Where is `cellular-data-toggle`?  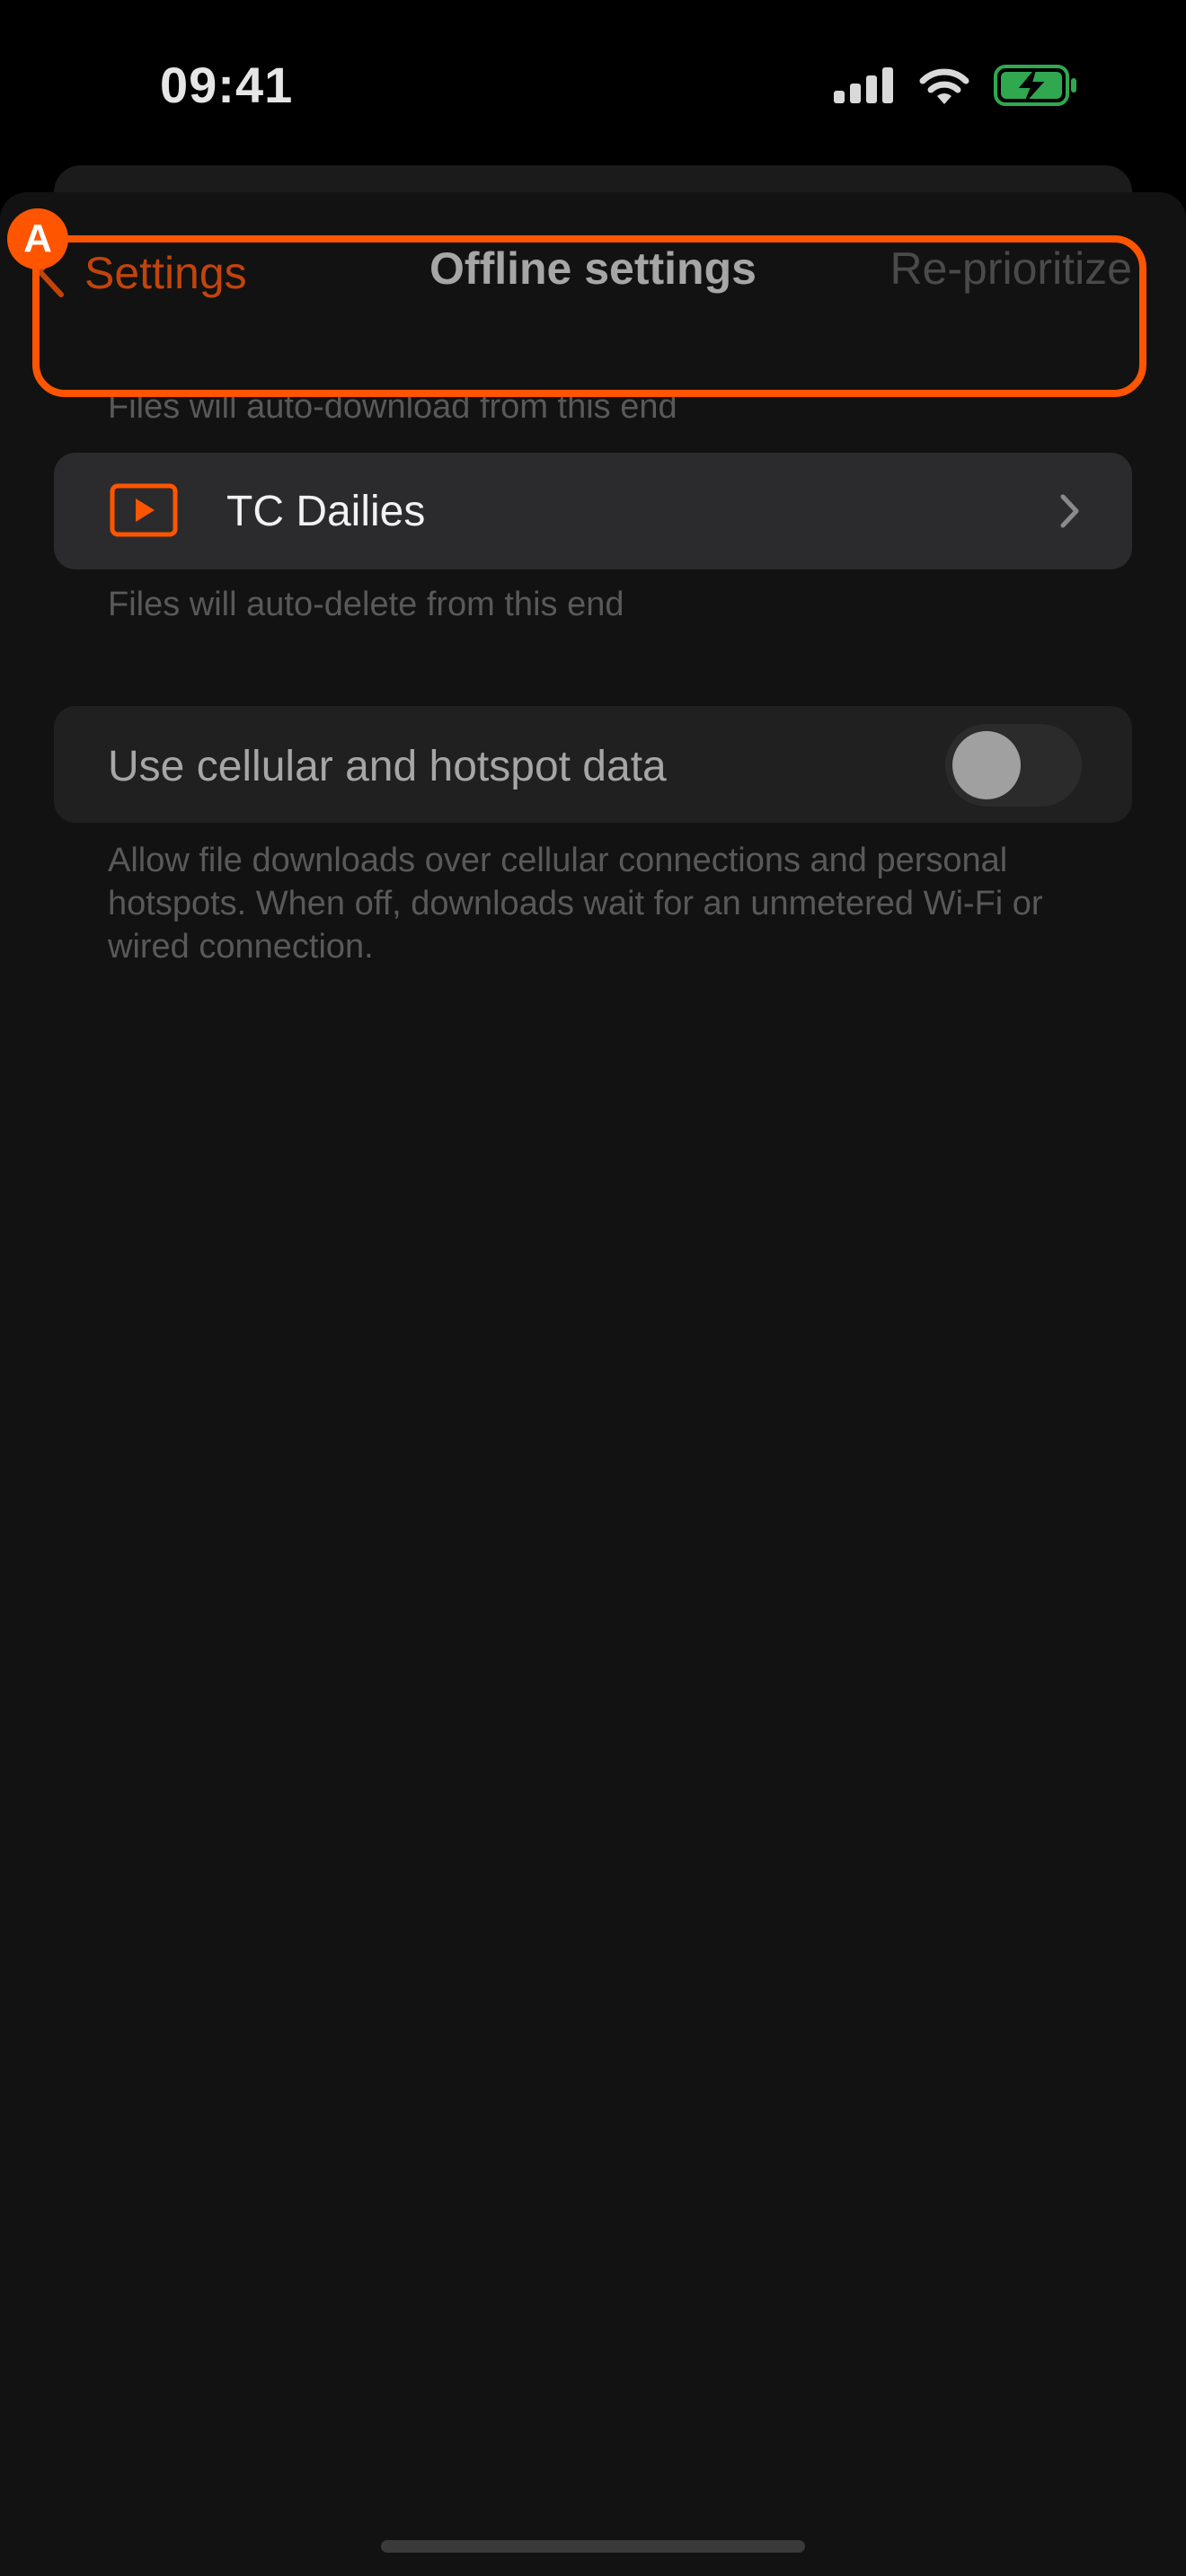 cellular-data-toggle is located at coordinates (1013, 765).